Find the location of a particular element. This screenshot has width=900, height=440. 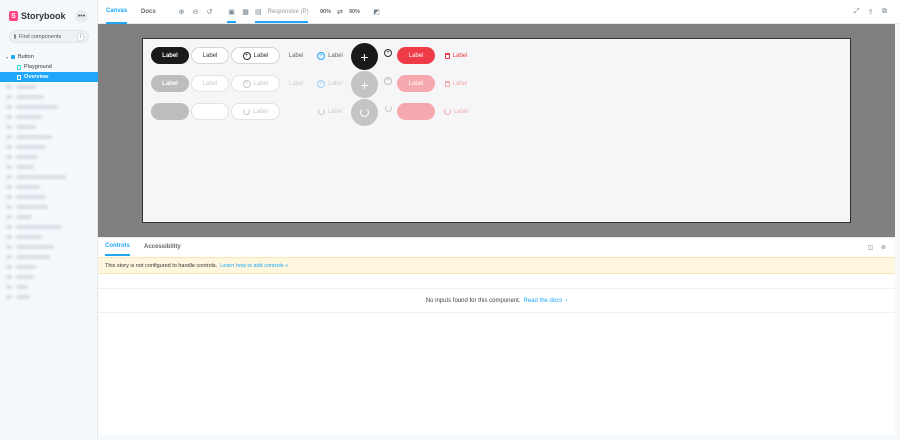

icon-button-disabled: + Label is located at coordinates (255, 83).